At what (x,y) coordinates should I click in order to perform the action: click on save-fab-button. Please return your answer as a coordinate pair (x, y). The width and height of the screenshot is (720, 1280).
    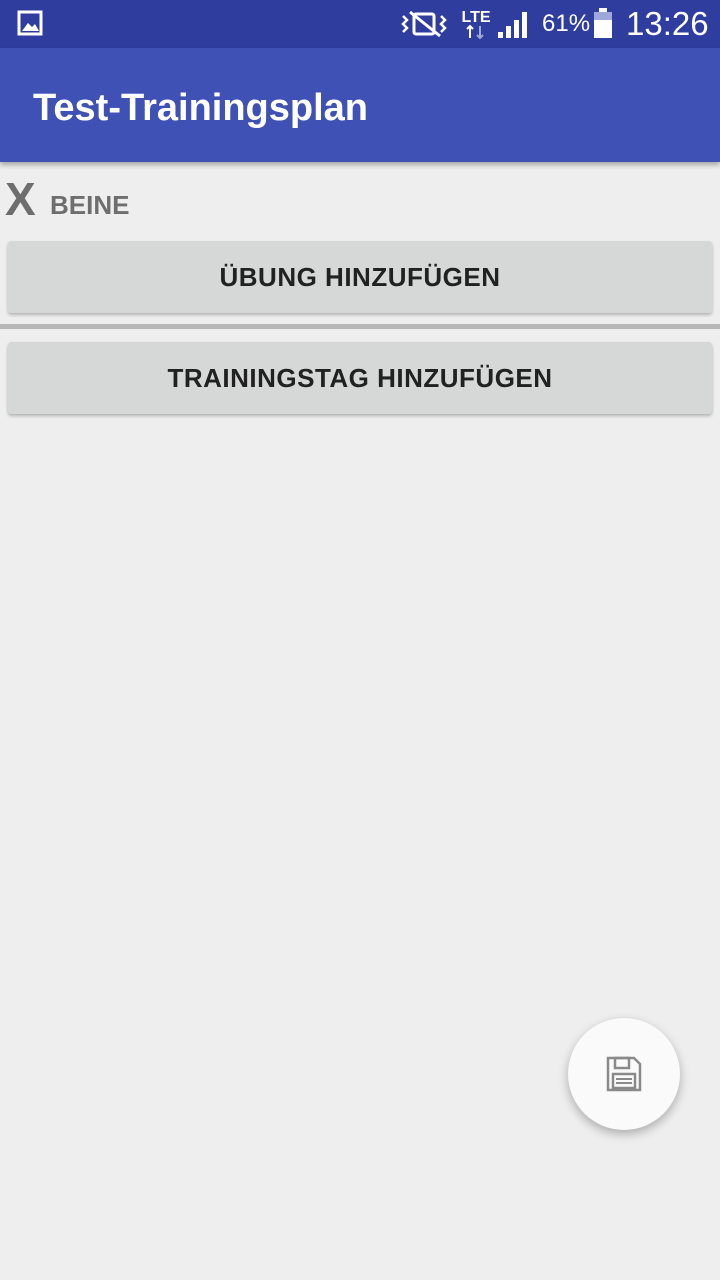
    Looking at the image, I should click on (624, 1074).